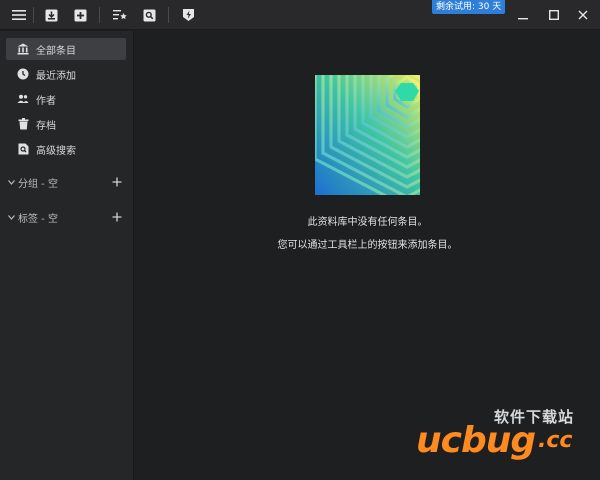 This screenshot has height=480, width=600. Describe the element at coordinates (23, 74) in the screenshot. I see `clock-icon` at that location.